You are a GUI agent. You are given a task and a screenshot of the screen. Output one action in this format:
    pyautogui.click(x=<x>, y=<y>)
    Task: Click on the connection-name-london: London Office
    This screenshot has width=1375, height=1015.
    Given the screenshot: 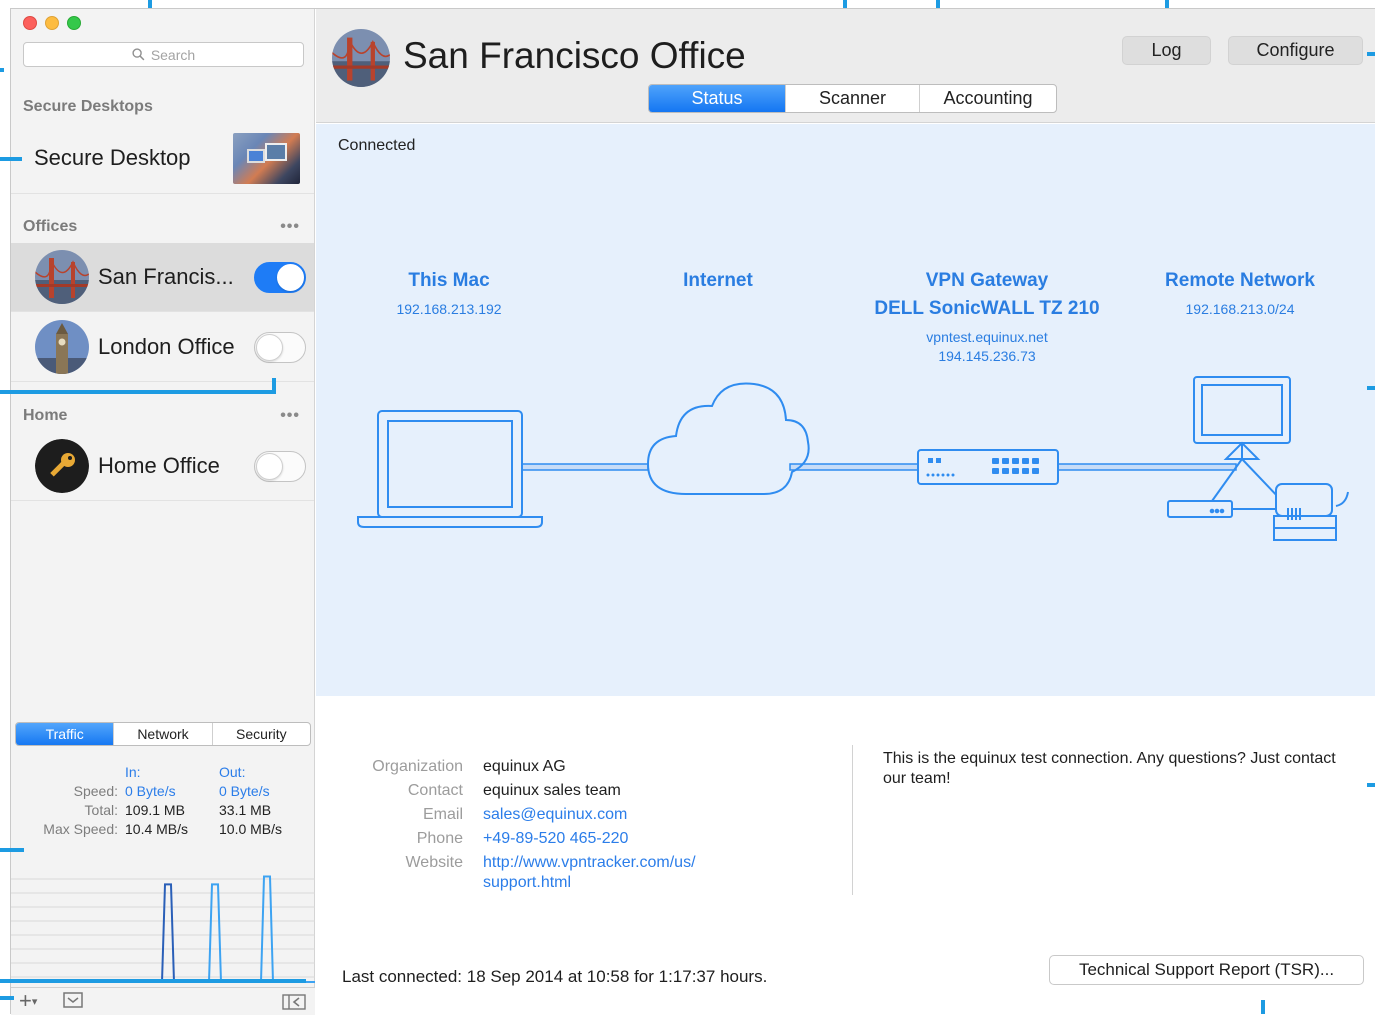 What is the action you would take?
    pyautogui.click(x=166, y=346)
    